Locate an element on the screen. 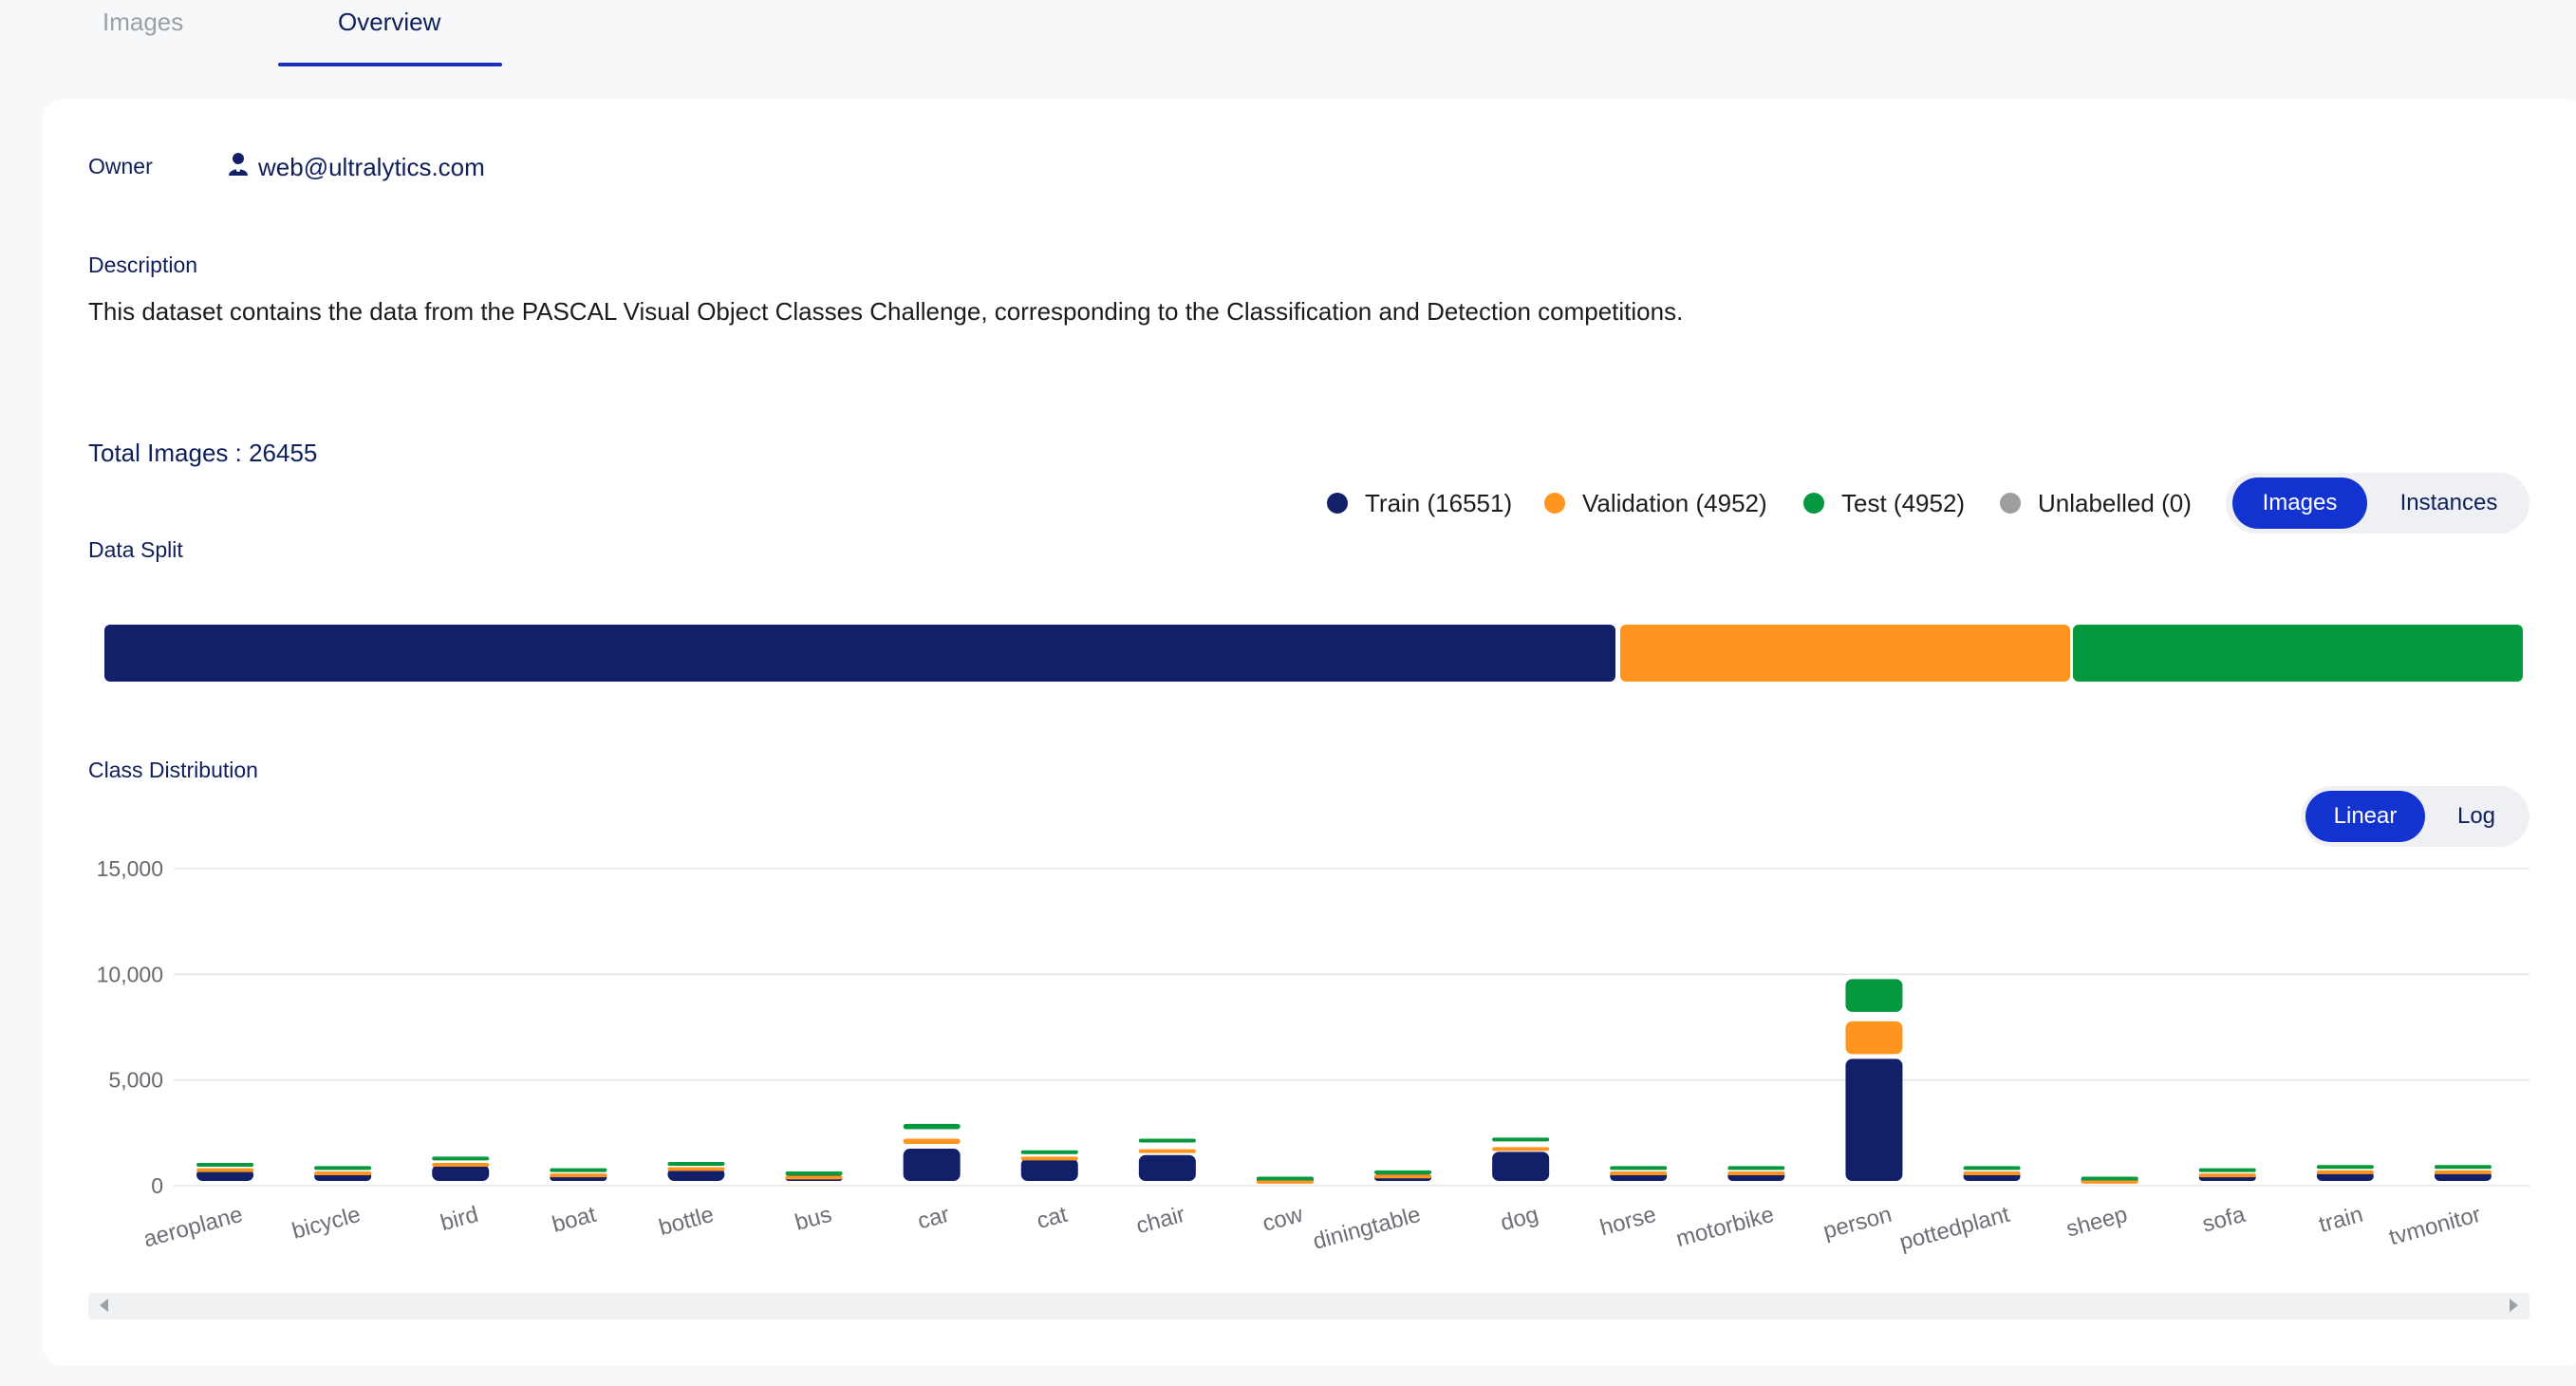 Image resolution: width=2576 pixels, height=1386 pixels. bar-validation-sofa is located at coordinates (2227, 1175).